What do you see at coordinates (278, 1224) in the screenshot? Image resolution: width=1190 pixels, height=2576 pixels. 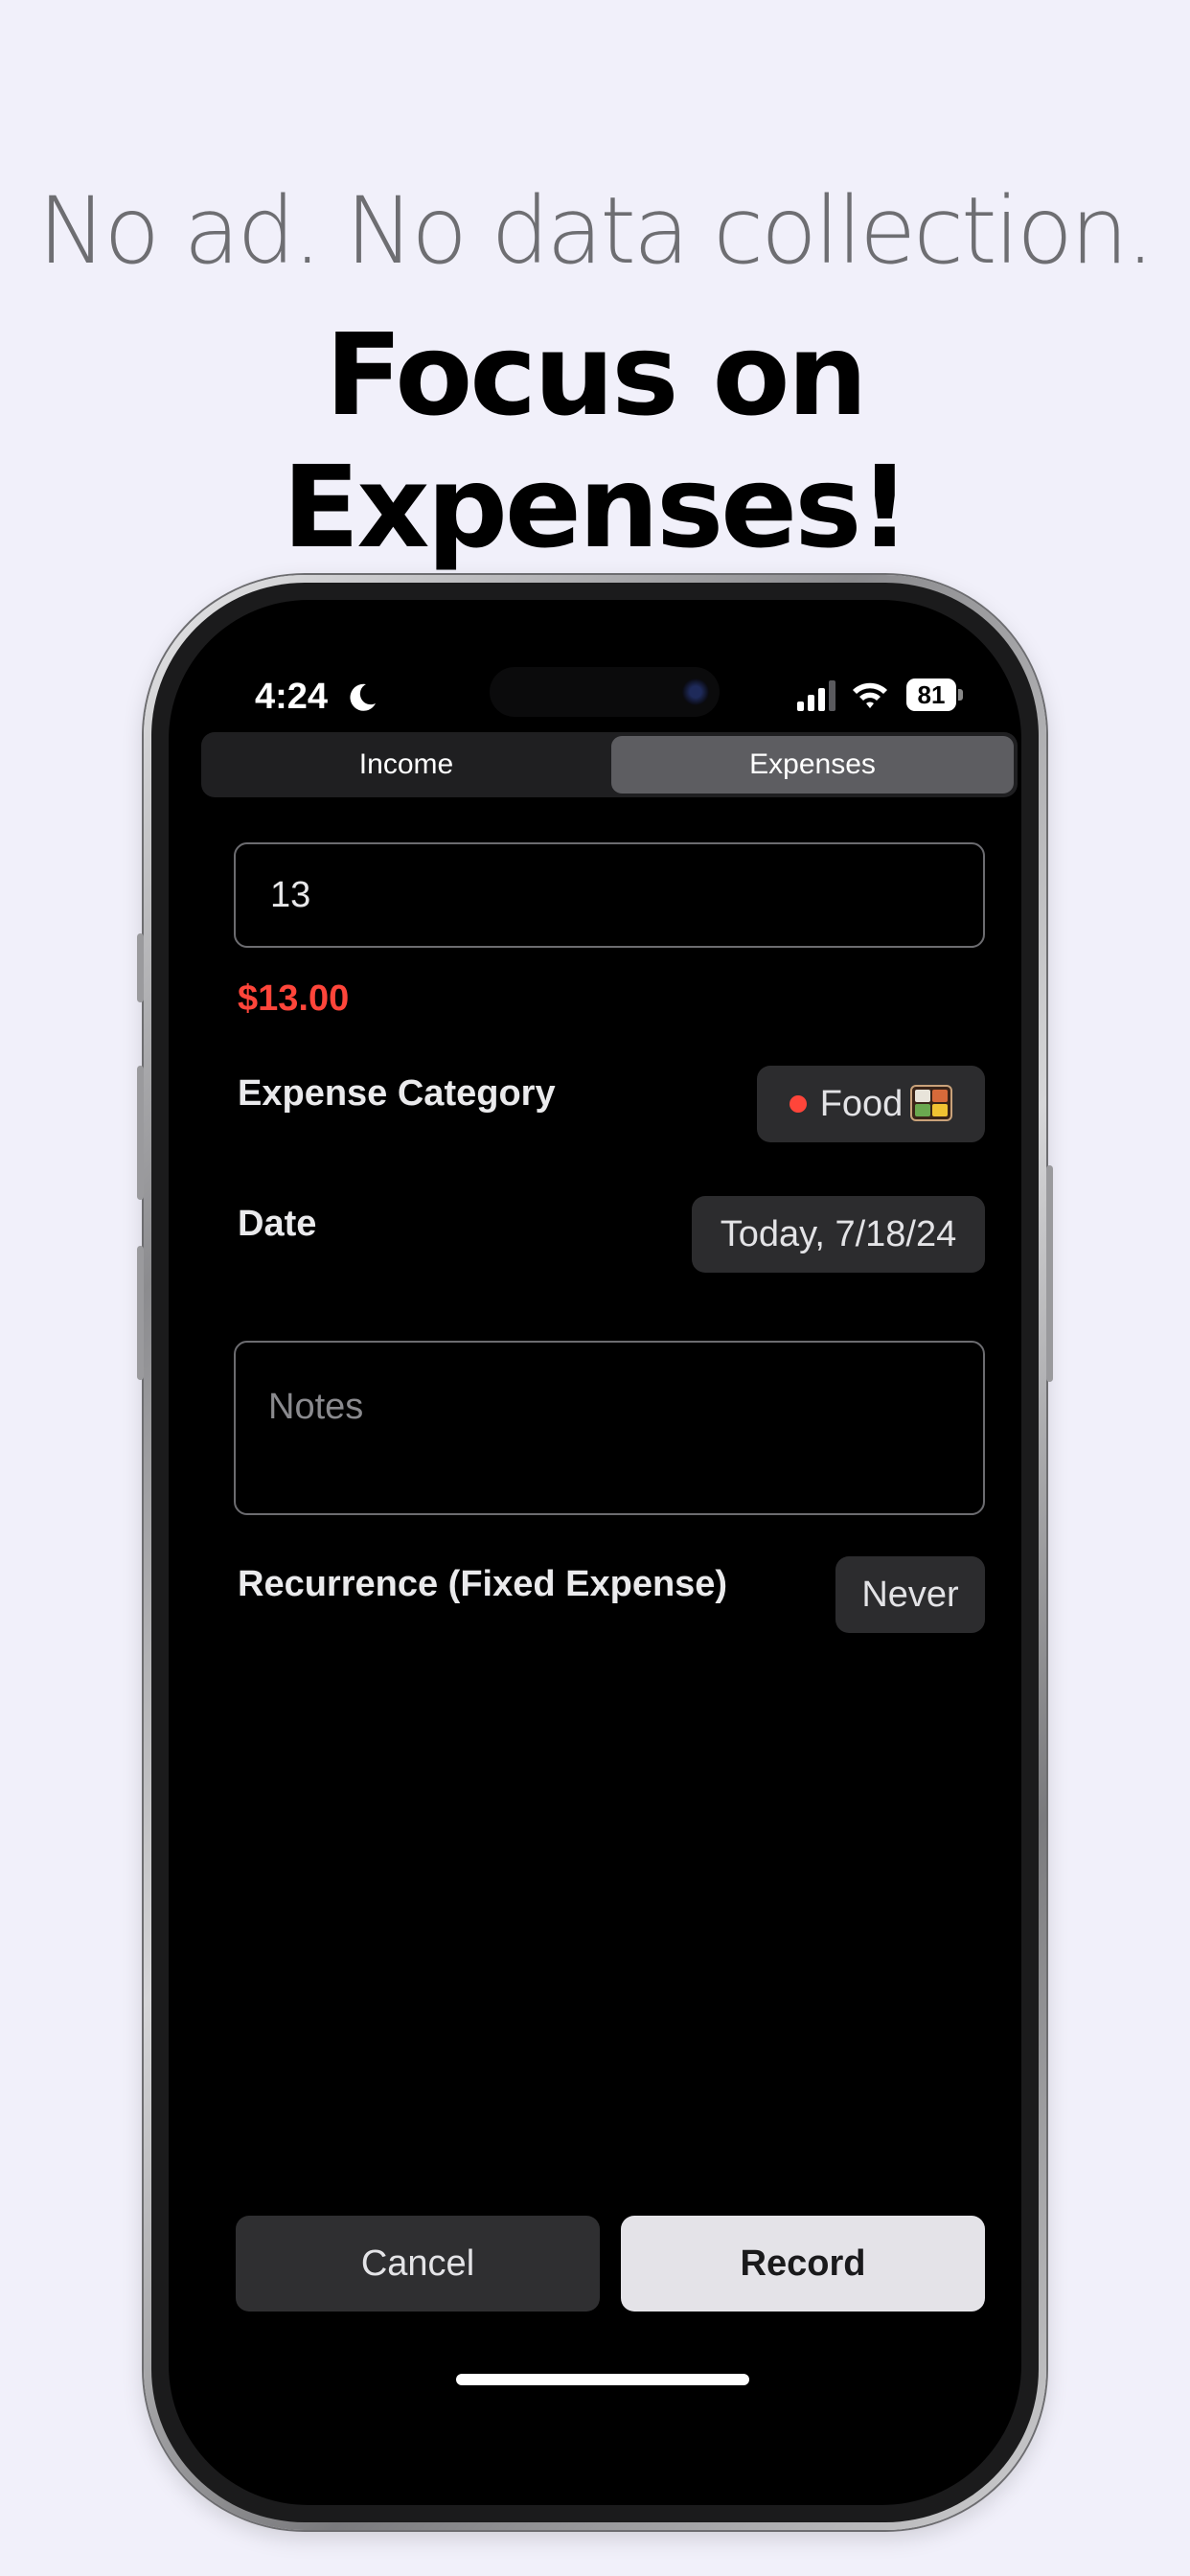 I see `date-label: Date` at bounding box center [278, 1224].